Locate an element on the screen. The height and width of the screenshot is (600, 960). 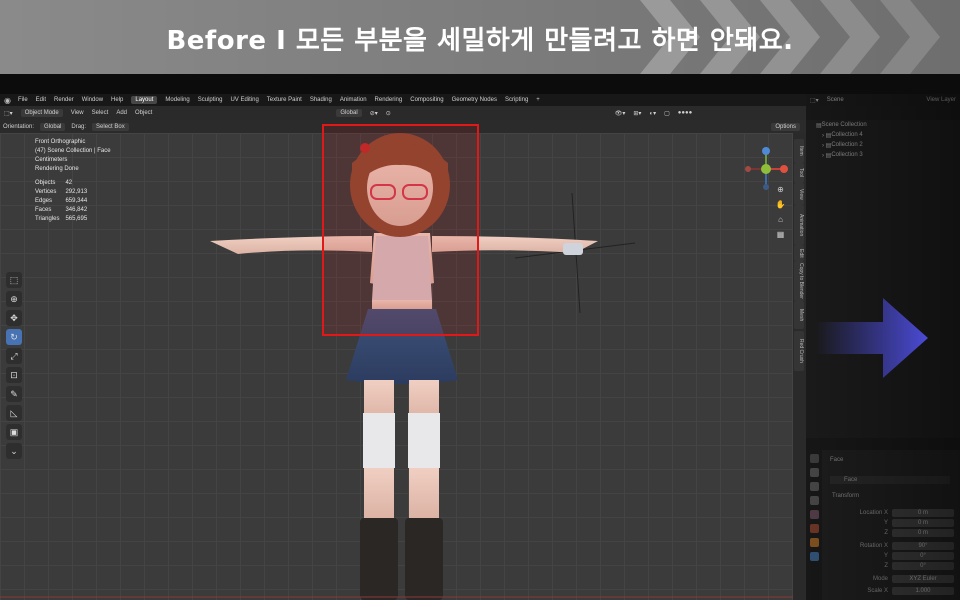
scale-icon: ⤢ is located at coordinates (14, 356).